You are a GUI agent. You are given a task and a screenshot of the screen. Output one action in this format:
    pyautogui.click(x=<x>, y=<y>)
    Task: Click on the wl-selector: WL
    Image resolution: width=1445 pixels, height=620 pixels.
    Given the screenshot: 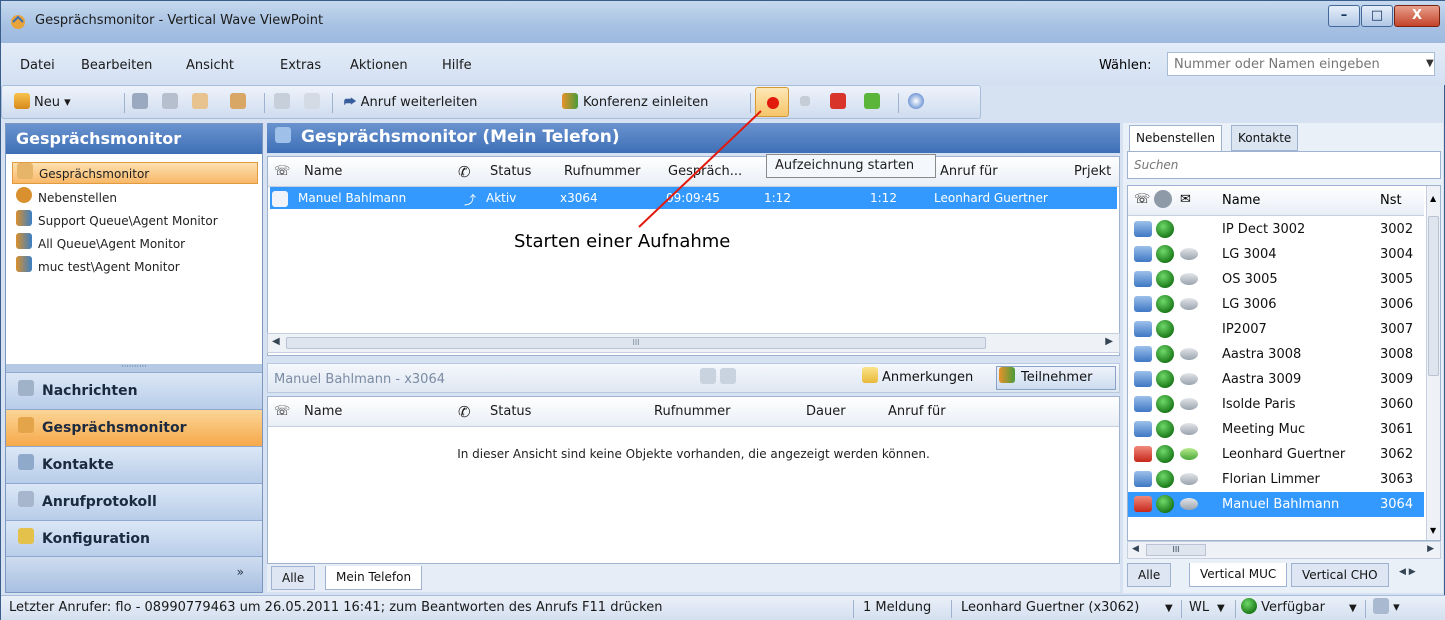 What is the action you would take?
    pyautogui.click(x=1199, y=607)
    